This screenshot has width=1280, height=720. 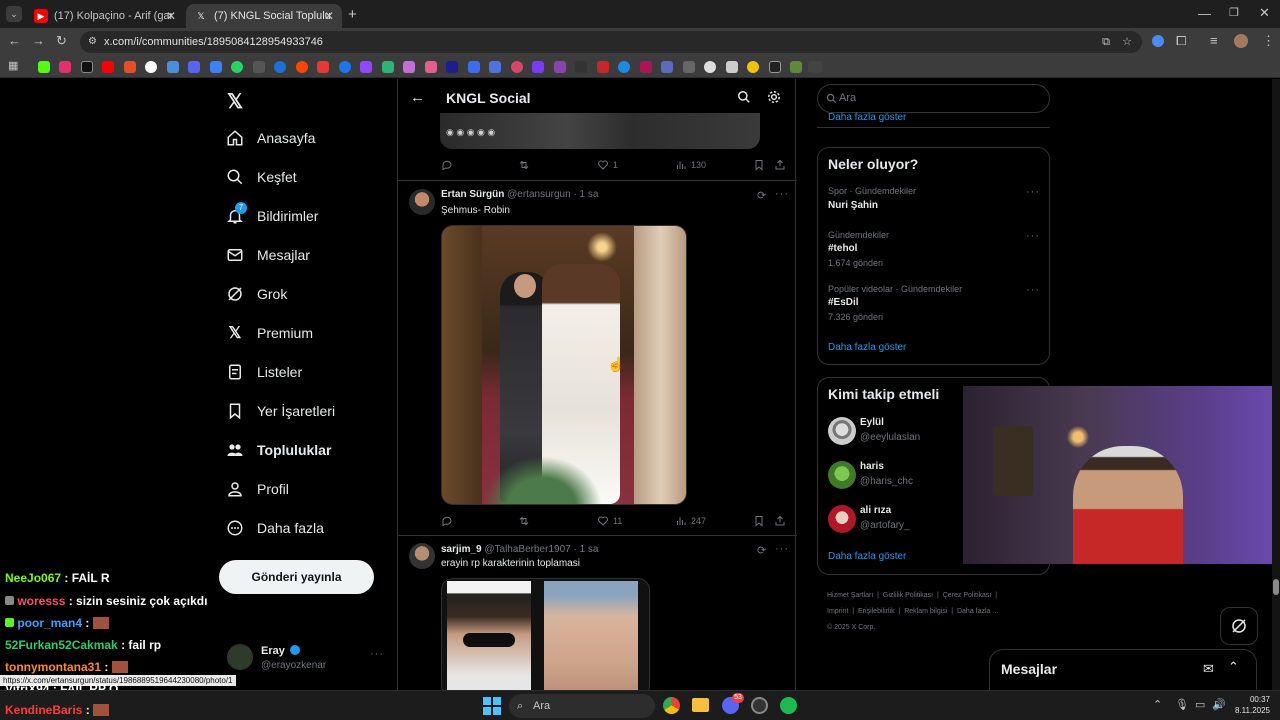 What do you see at coordinates (1264, 13) in the screenshot?
I see `close-window-icon: ✕` at bounding box center [1264, 13].